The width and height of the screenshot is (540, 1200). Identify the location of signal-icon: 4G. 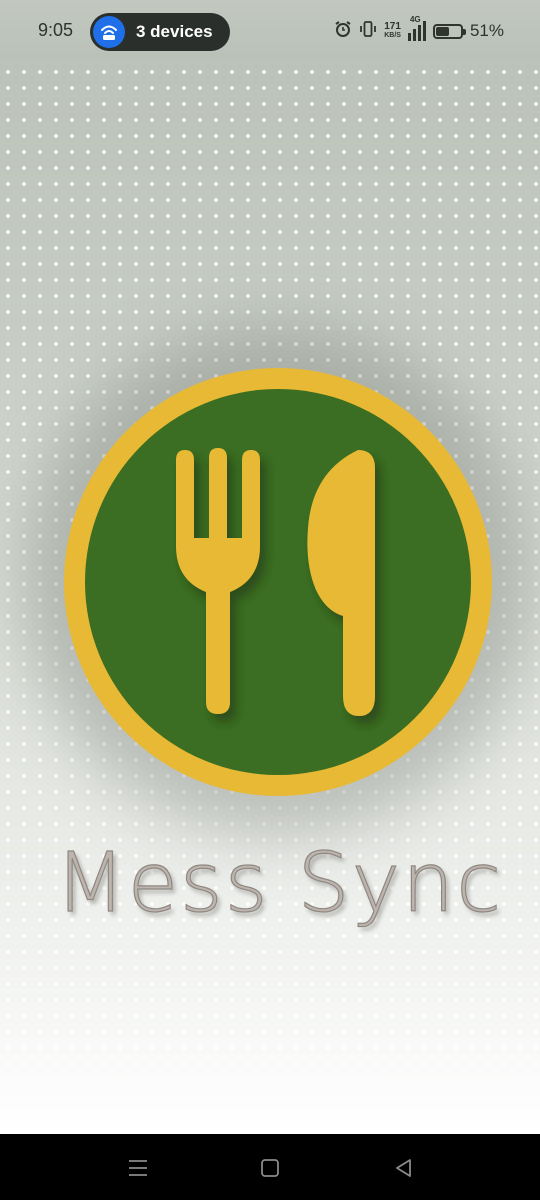
(416, 28).